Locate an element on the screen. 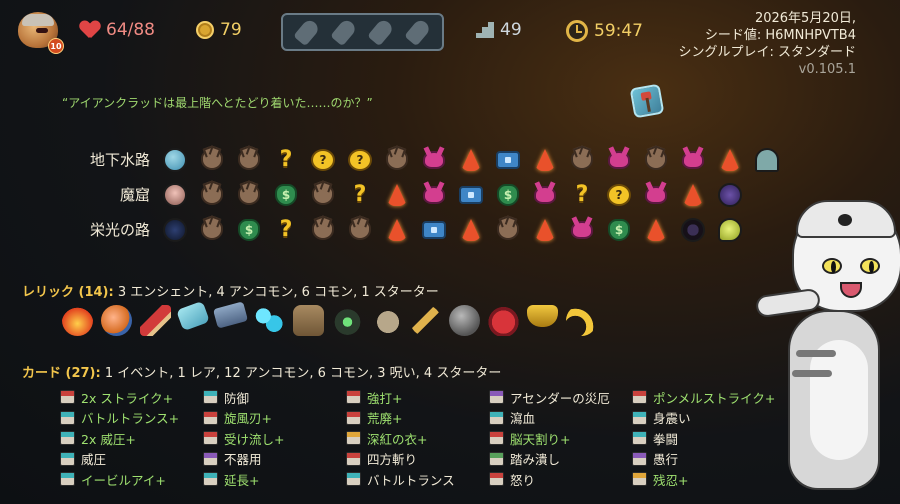 This screenshot has width=900, height=504. shop-icon: $ is located at coordinates (619, 229).